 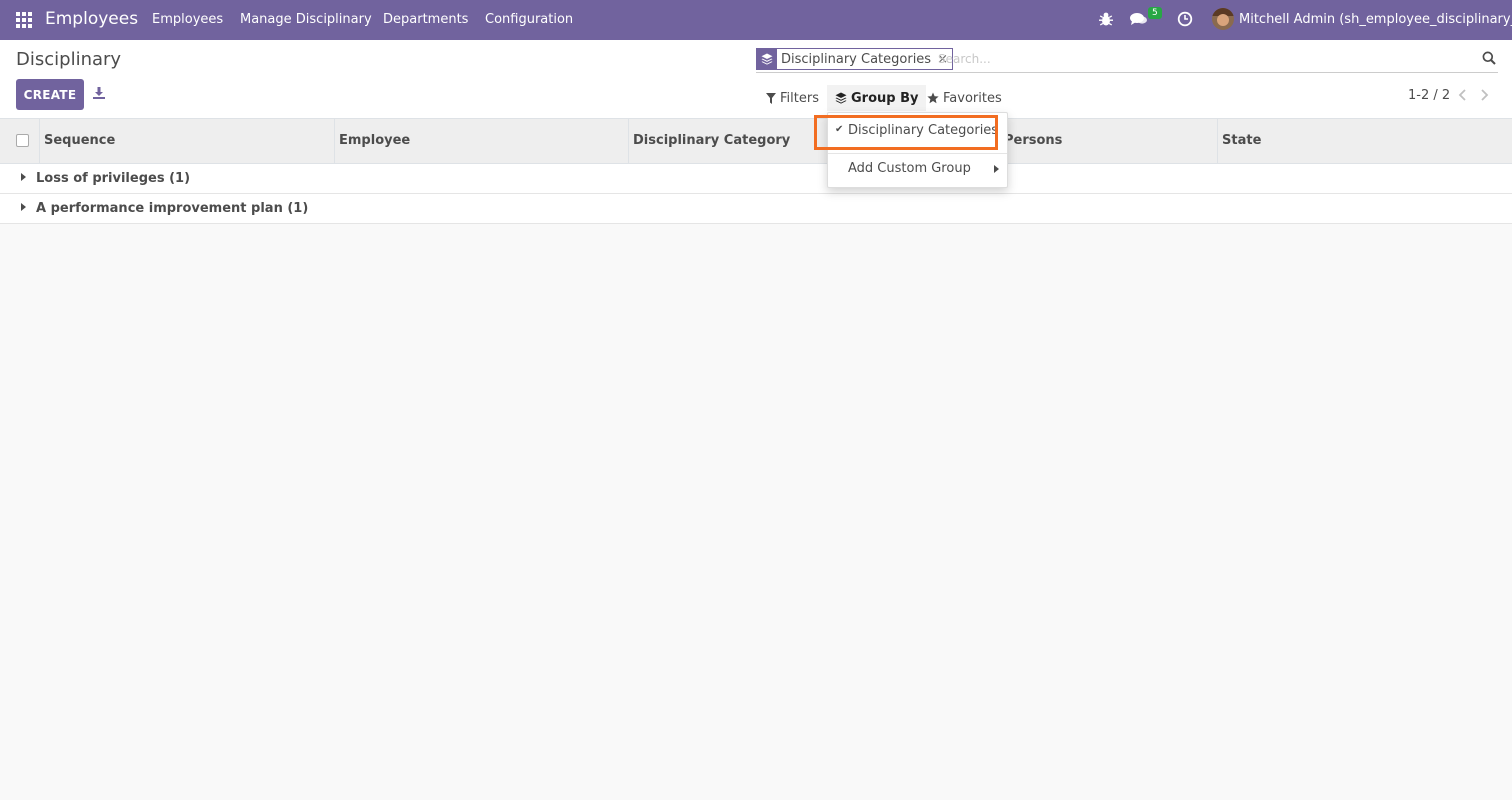 What do you see at coordinates (917, 153) in the screenshot?
I see `dropdown-divider` at bounding box center [917, 153].